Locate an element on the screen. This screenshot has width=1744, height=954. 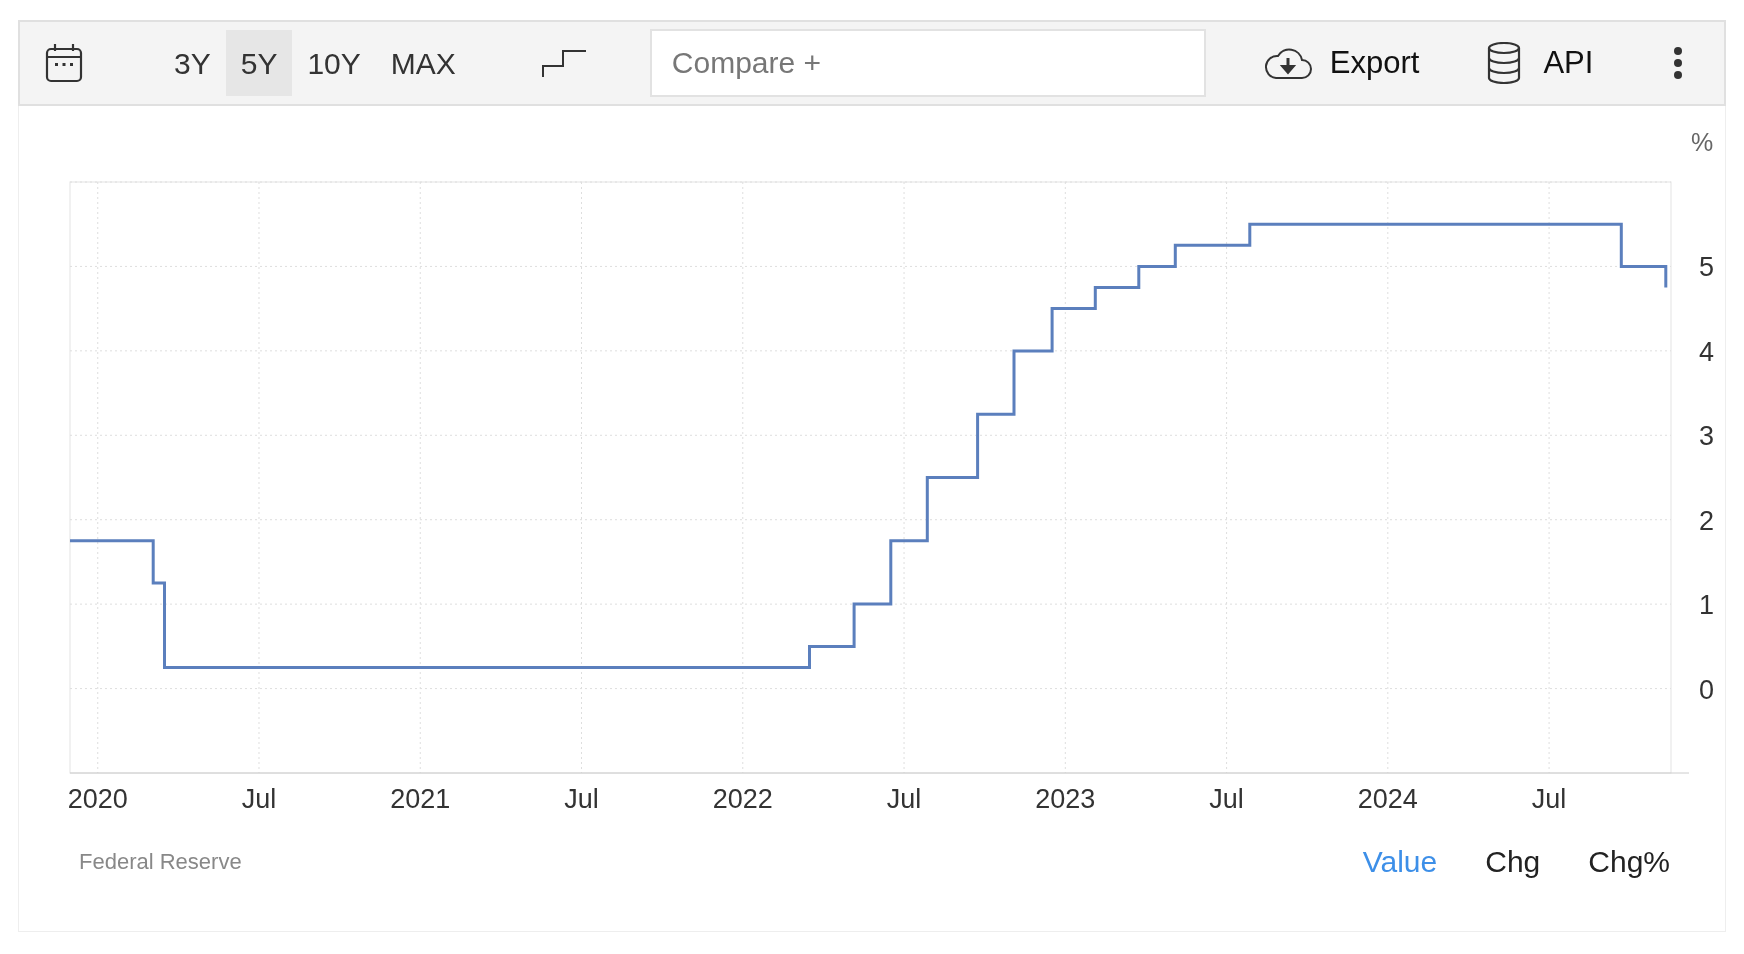
y-axis-label: 4 is located at coordinates (1707, 351).